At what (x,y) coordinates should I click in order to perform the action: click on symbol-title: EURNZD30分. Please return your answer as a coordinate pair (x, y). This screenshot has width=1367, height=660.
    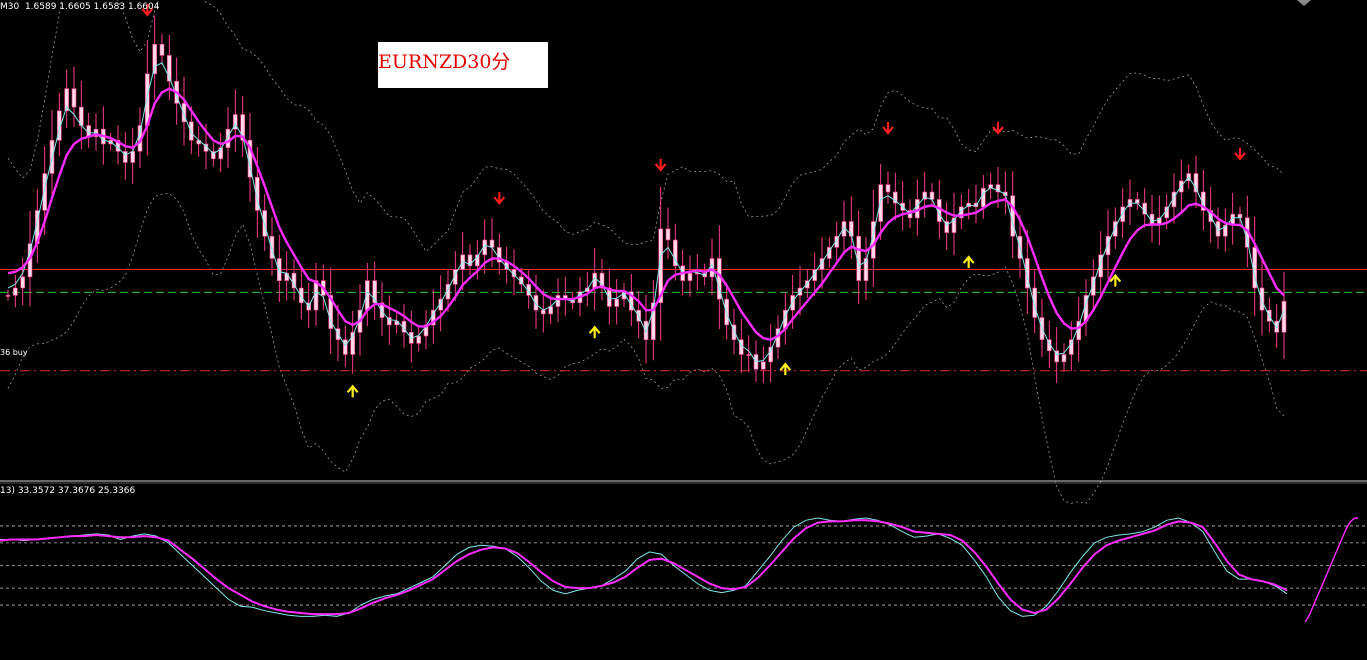
    Looking at the image, I should click on (444, 62).